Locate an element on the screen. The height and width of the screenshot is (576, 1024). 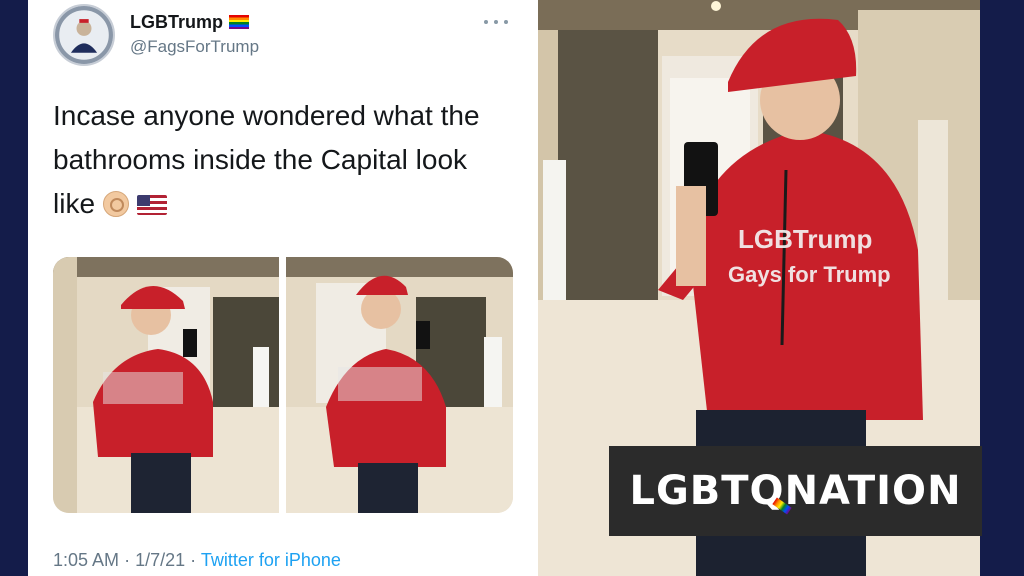
avatar is located at coordinates (84, 35).